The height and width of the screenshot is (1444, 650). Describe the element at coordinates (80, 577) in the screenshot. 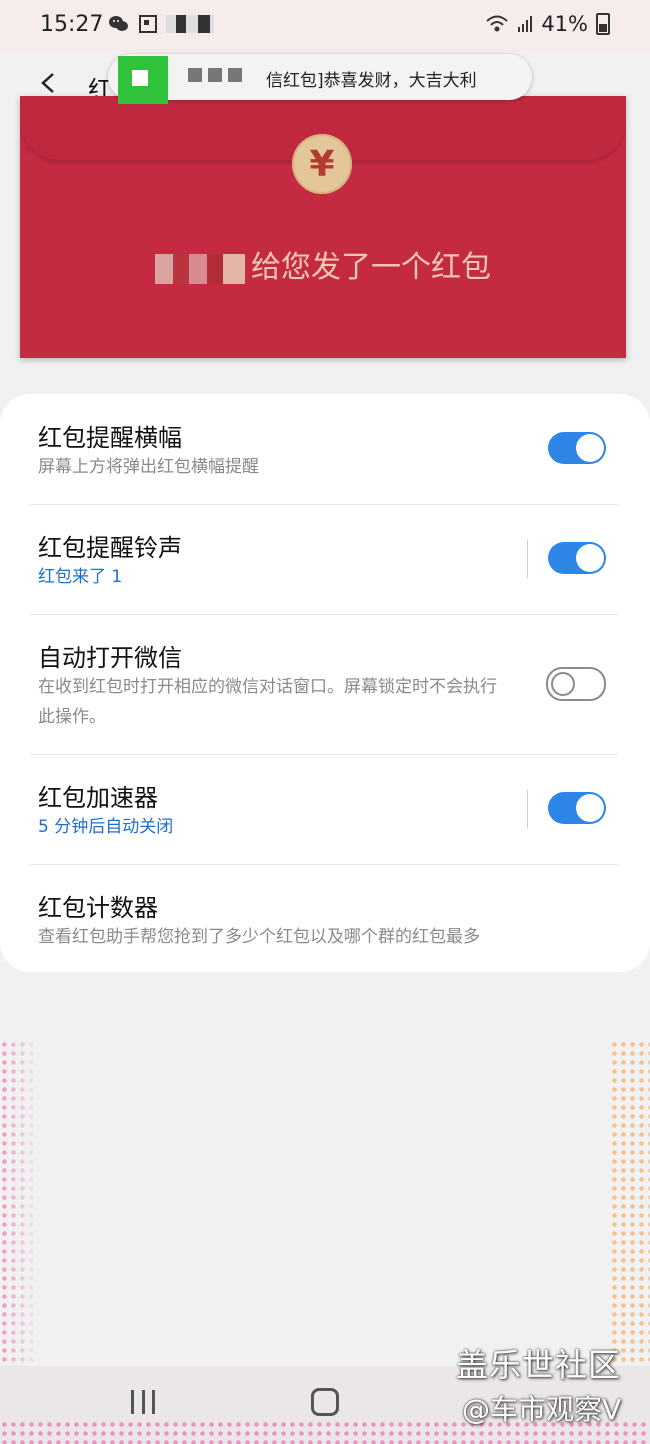

I see `setting-subtitle: 红包来了 1` at that location.